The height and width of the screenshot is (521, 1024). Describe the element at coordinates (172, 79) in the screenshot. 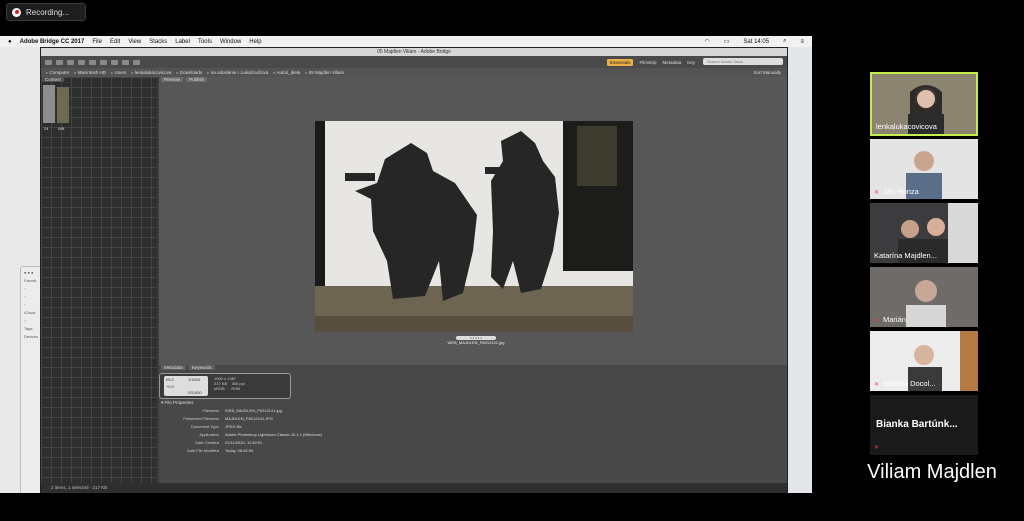

I see `tab-preview: Preview` at that location.